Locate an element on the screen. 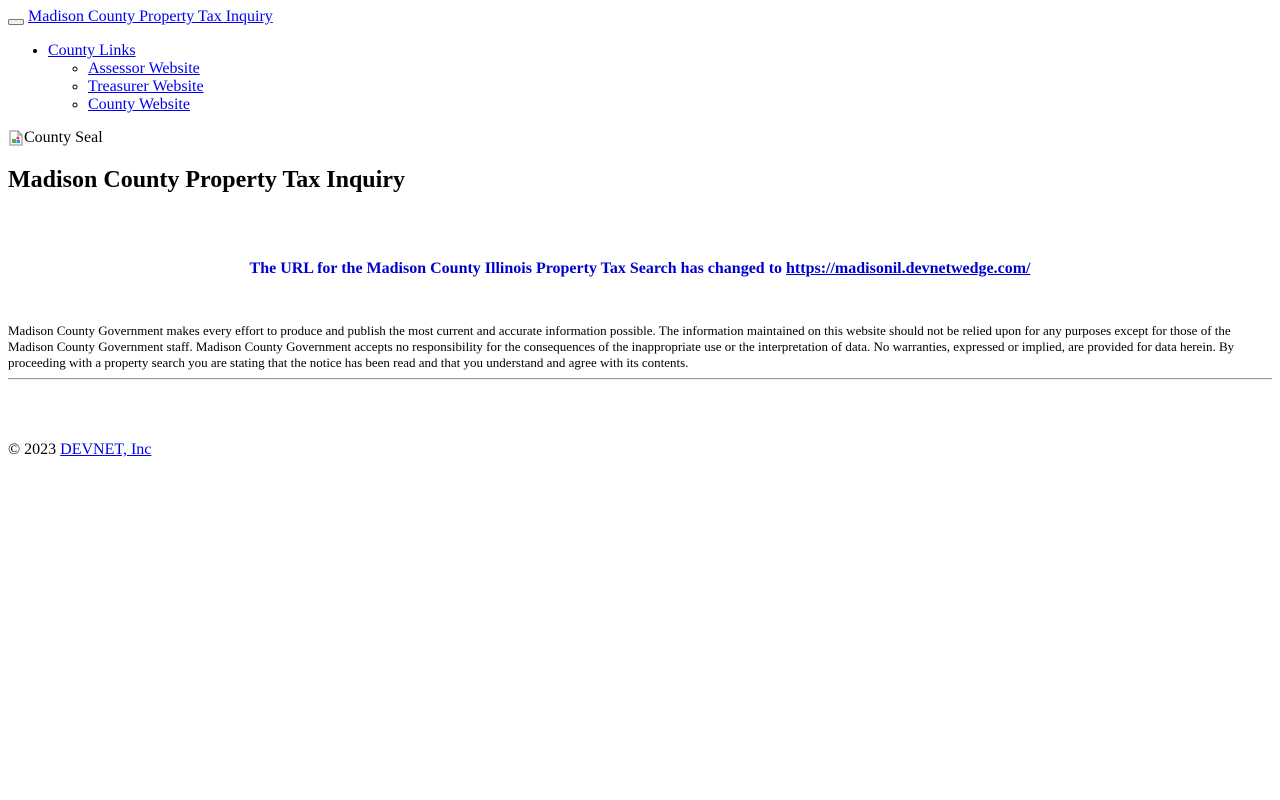  submenu-item-assessor: Assessor Website is located at coordinates (680, 69).